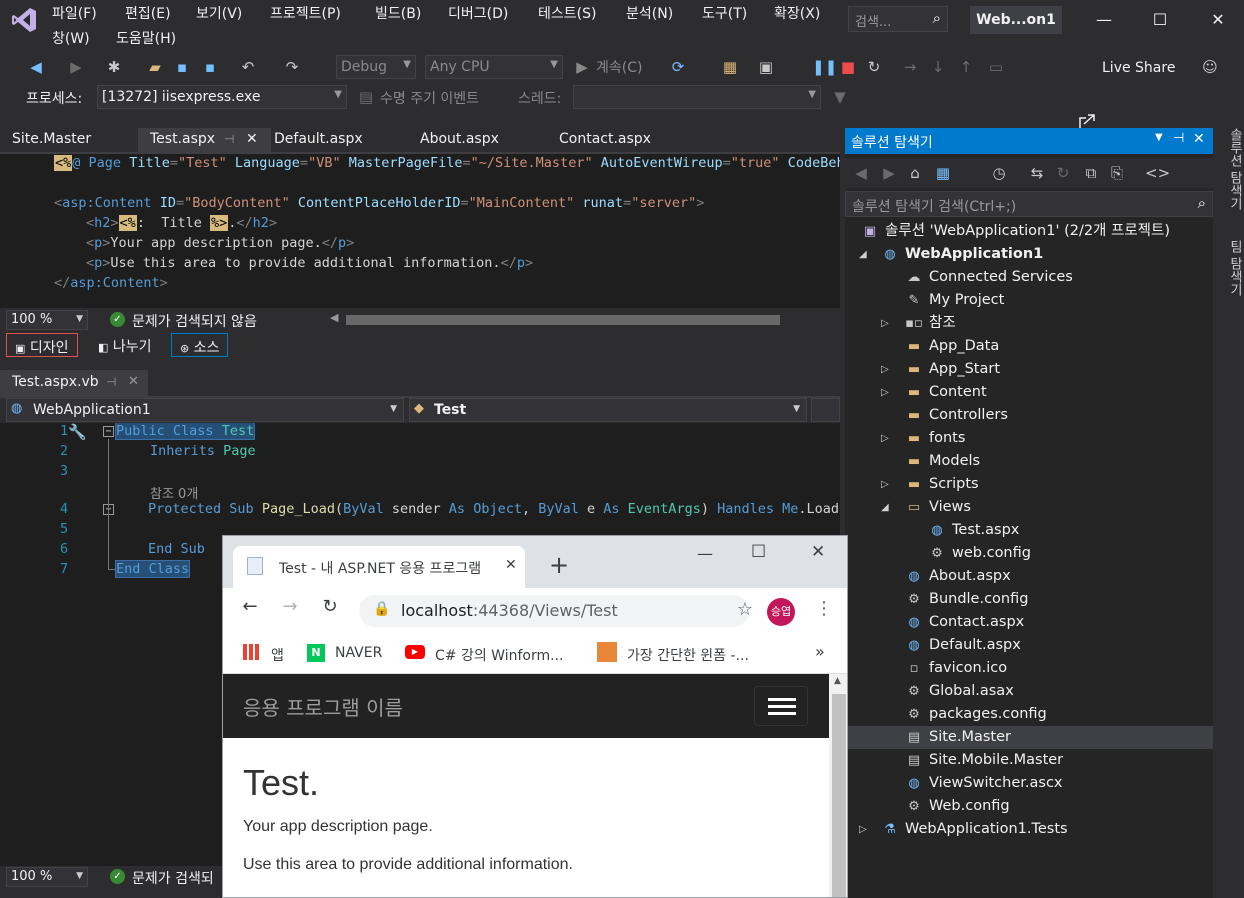  What do you see at coordinates (429, 98) in the screenshot?
I see `lifecycle-events-button: 수명 주기 이벤트` at bounding box center [429, 98].